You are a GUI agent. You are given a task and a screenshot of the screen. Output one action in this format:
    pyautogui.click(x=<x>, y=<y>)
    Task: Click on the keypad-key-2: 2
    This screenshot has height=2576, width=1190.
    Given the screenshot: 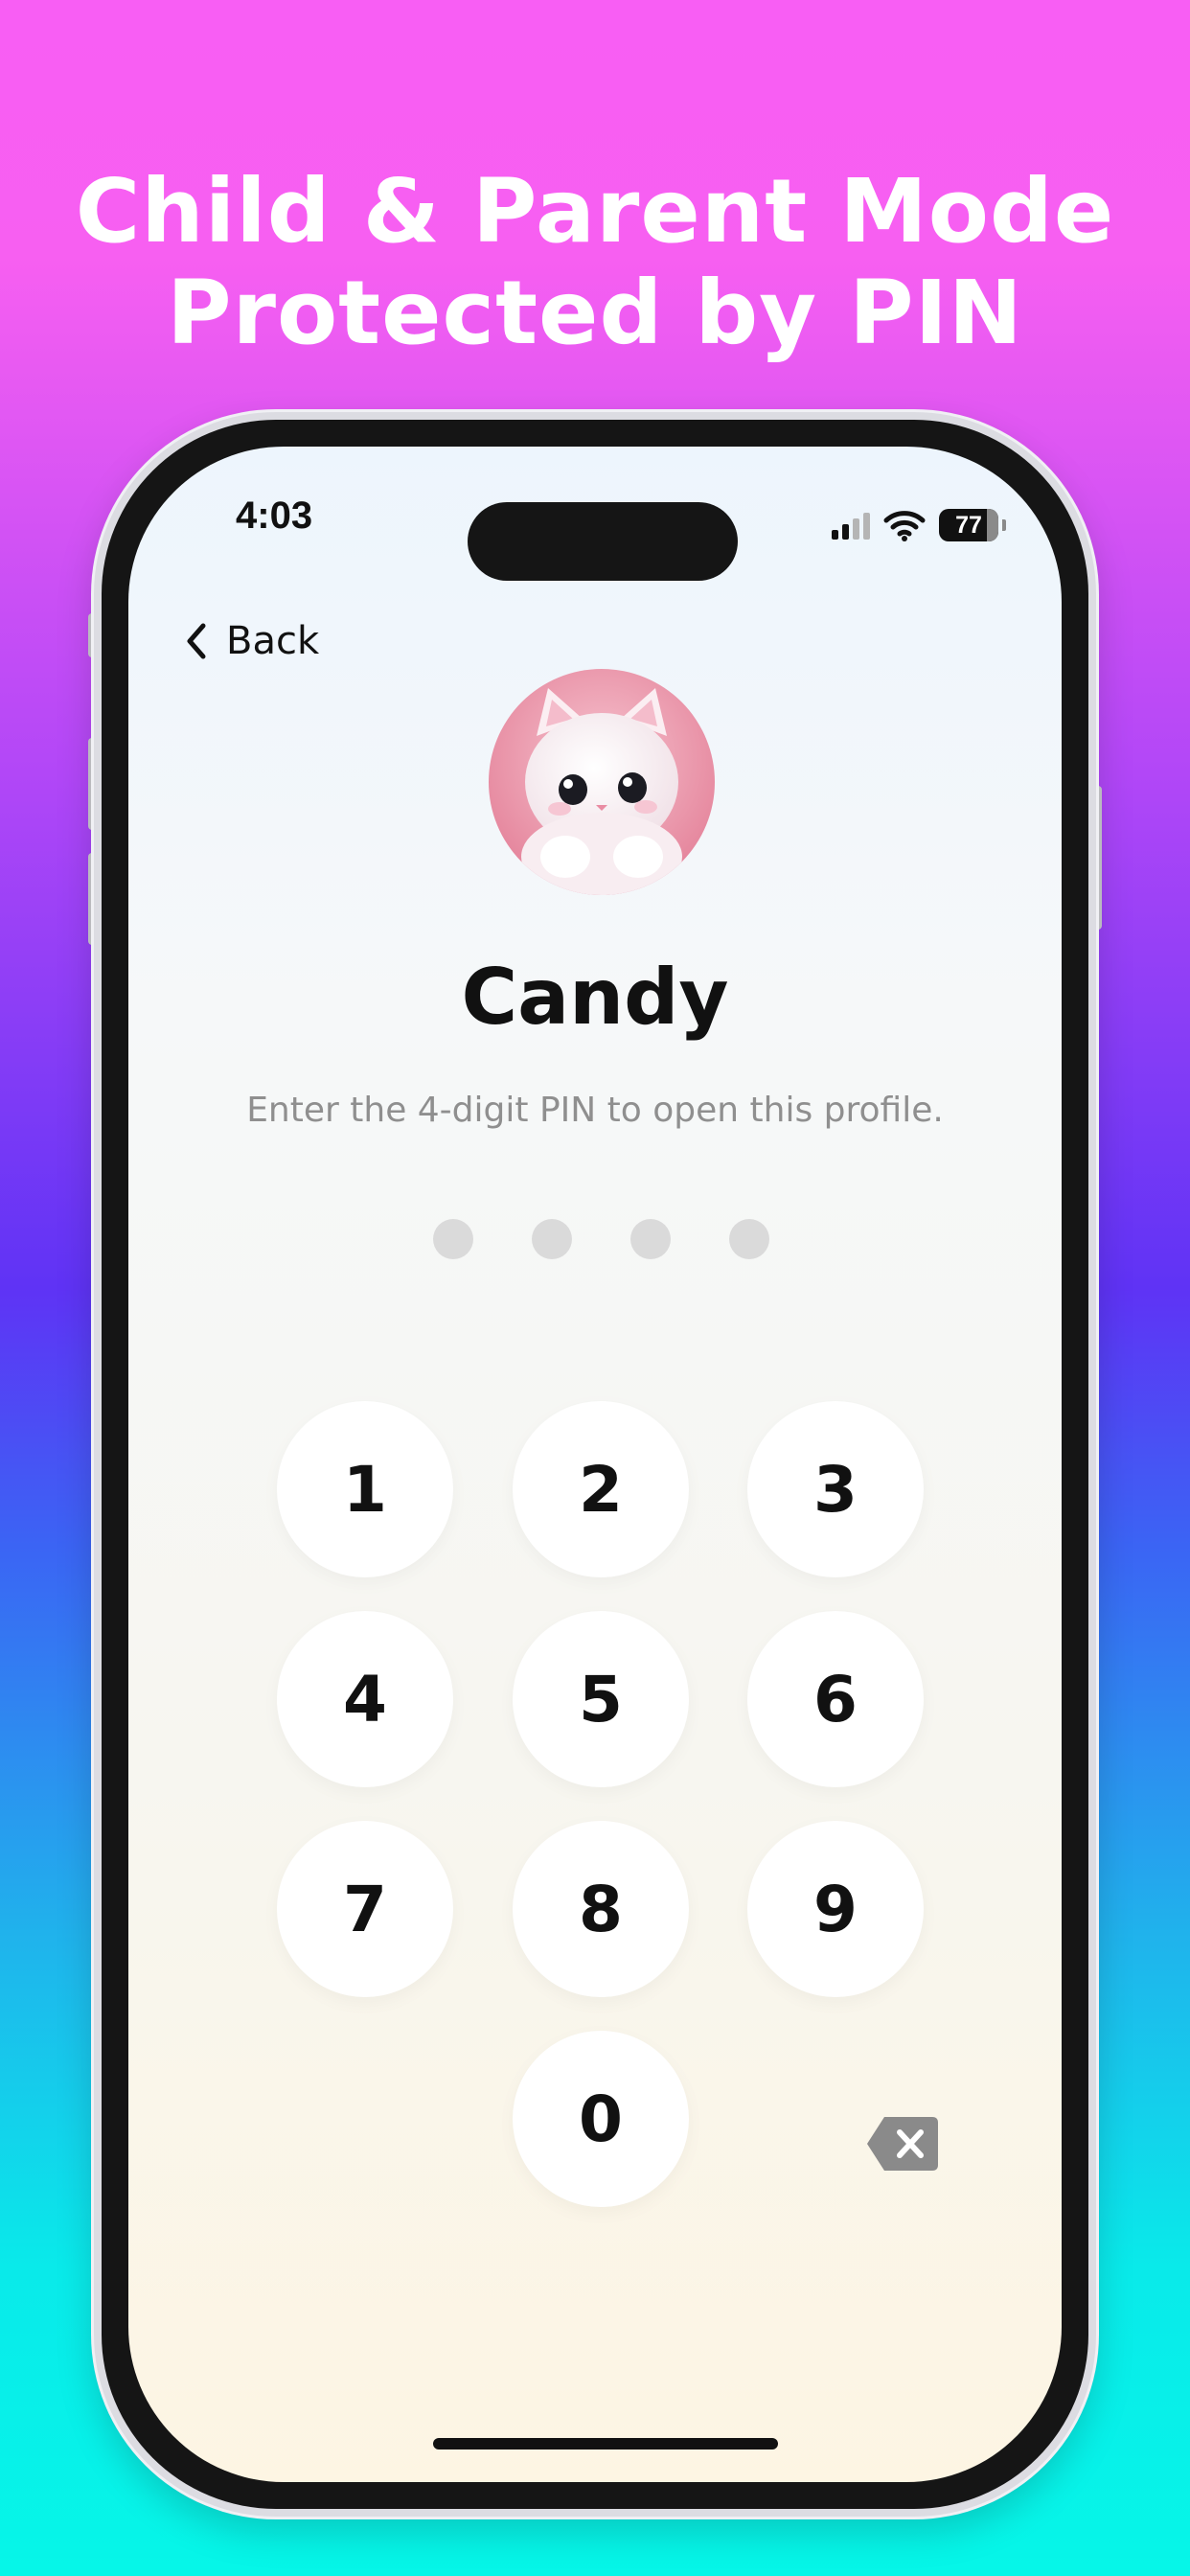 What is the action you would take?
    pyautogui.click(x=601, y=1489)
    